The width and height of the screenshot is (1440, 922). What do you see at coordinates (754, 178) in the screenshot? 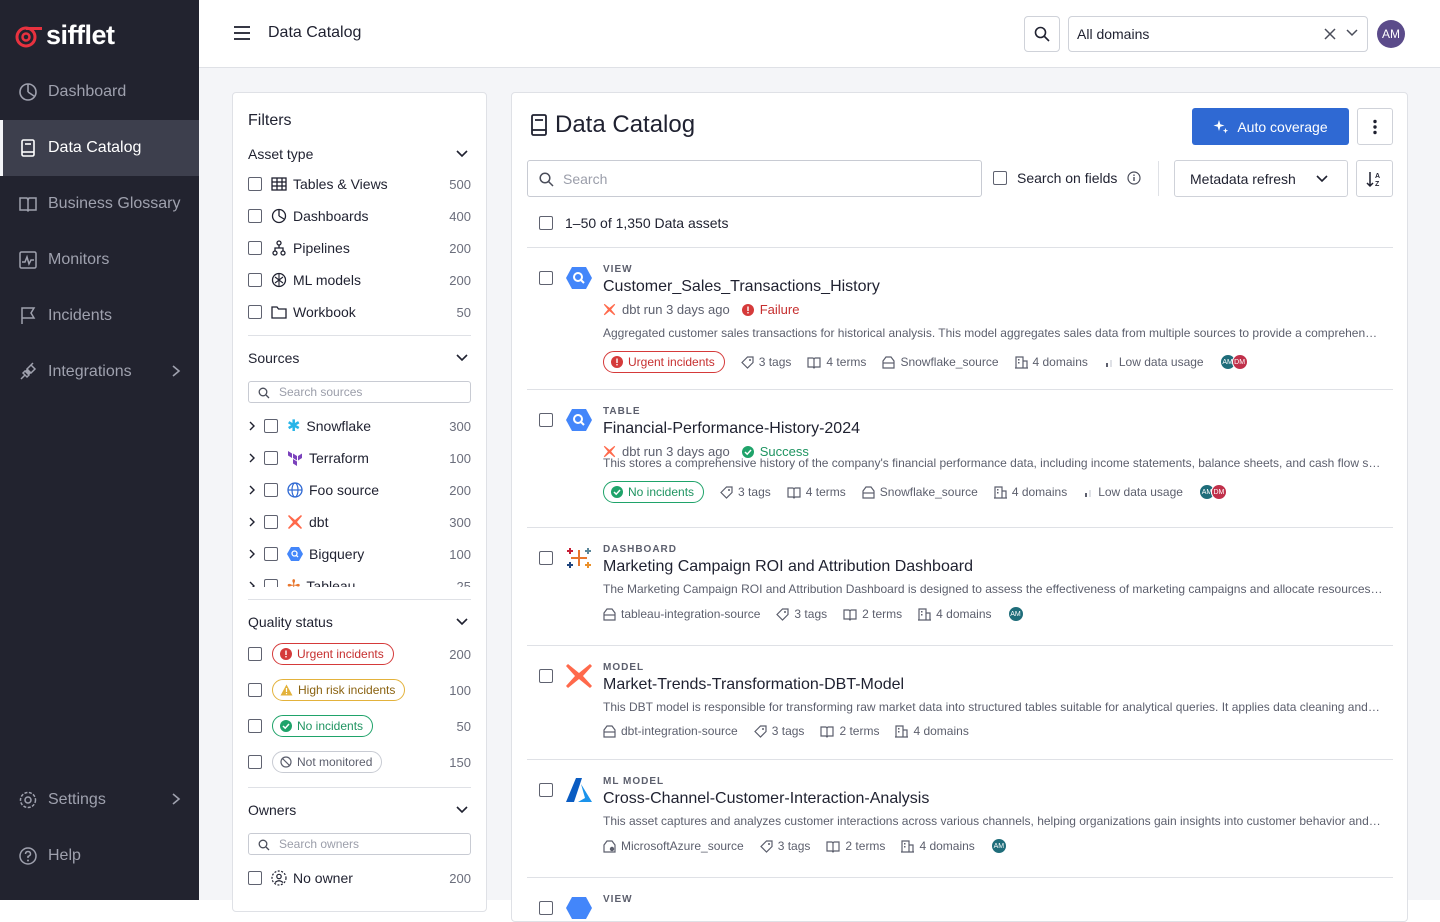
I see `catalog-search-input: Search` at bounding box center [754, 178].